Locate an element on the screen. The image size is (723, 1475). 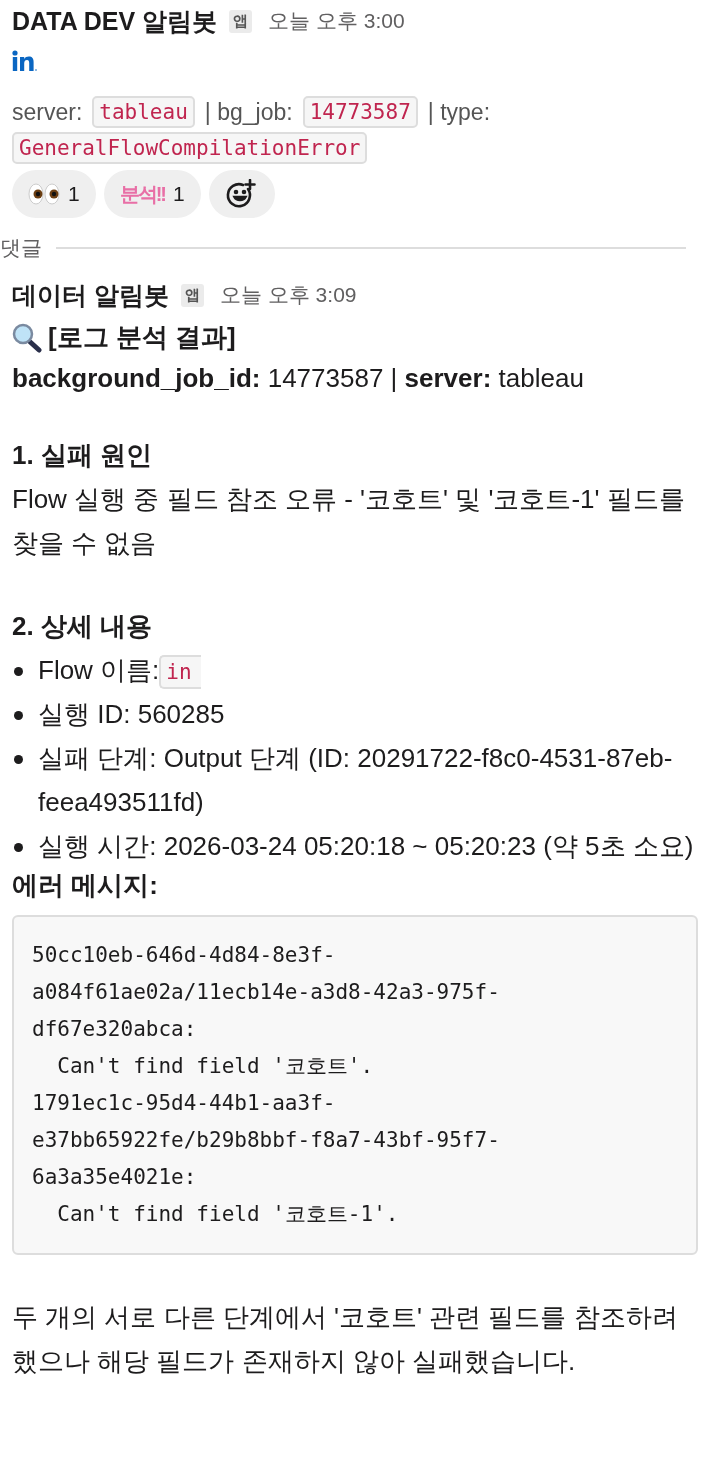
code-value: 14773587 is located at coordinates (360, 112).